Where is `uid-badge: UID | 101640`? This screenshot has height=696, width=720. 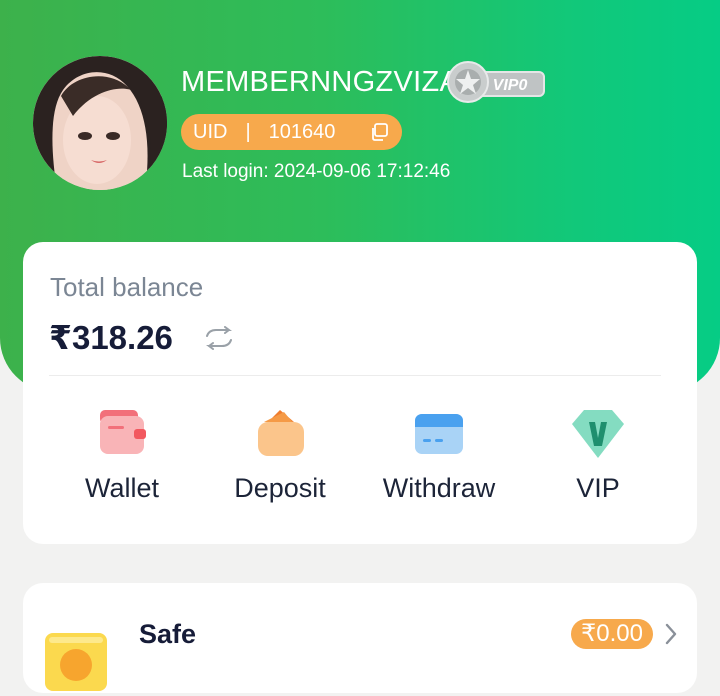 uid-badge: UID | 101640 is located at coordinates (291, 132).